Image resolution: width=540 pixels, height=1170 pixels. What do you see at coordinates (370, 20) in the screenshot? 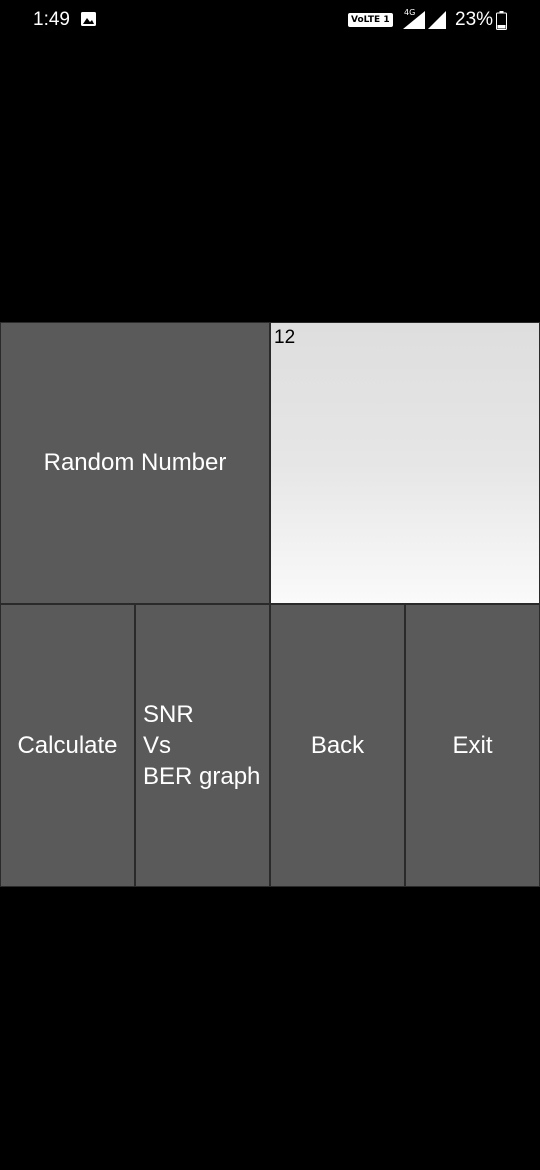
I see `volte-badge: VoLTE 1` at bounding box center [370, 20].